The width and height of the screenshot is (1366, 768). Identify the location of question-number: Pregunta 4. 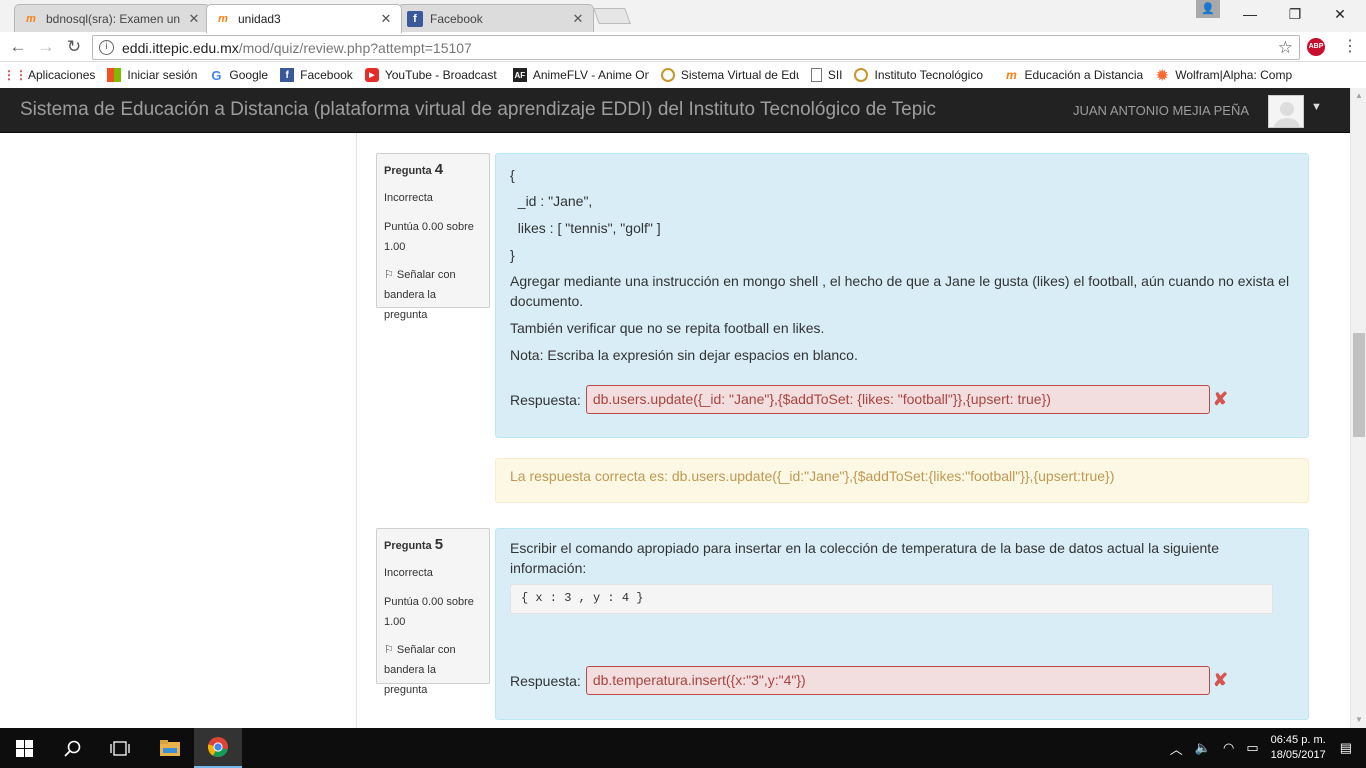
(414, 169).